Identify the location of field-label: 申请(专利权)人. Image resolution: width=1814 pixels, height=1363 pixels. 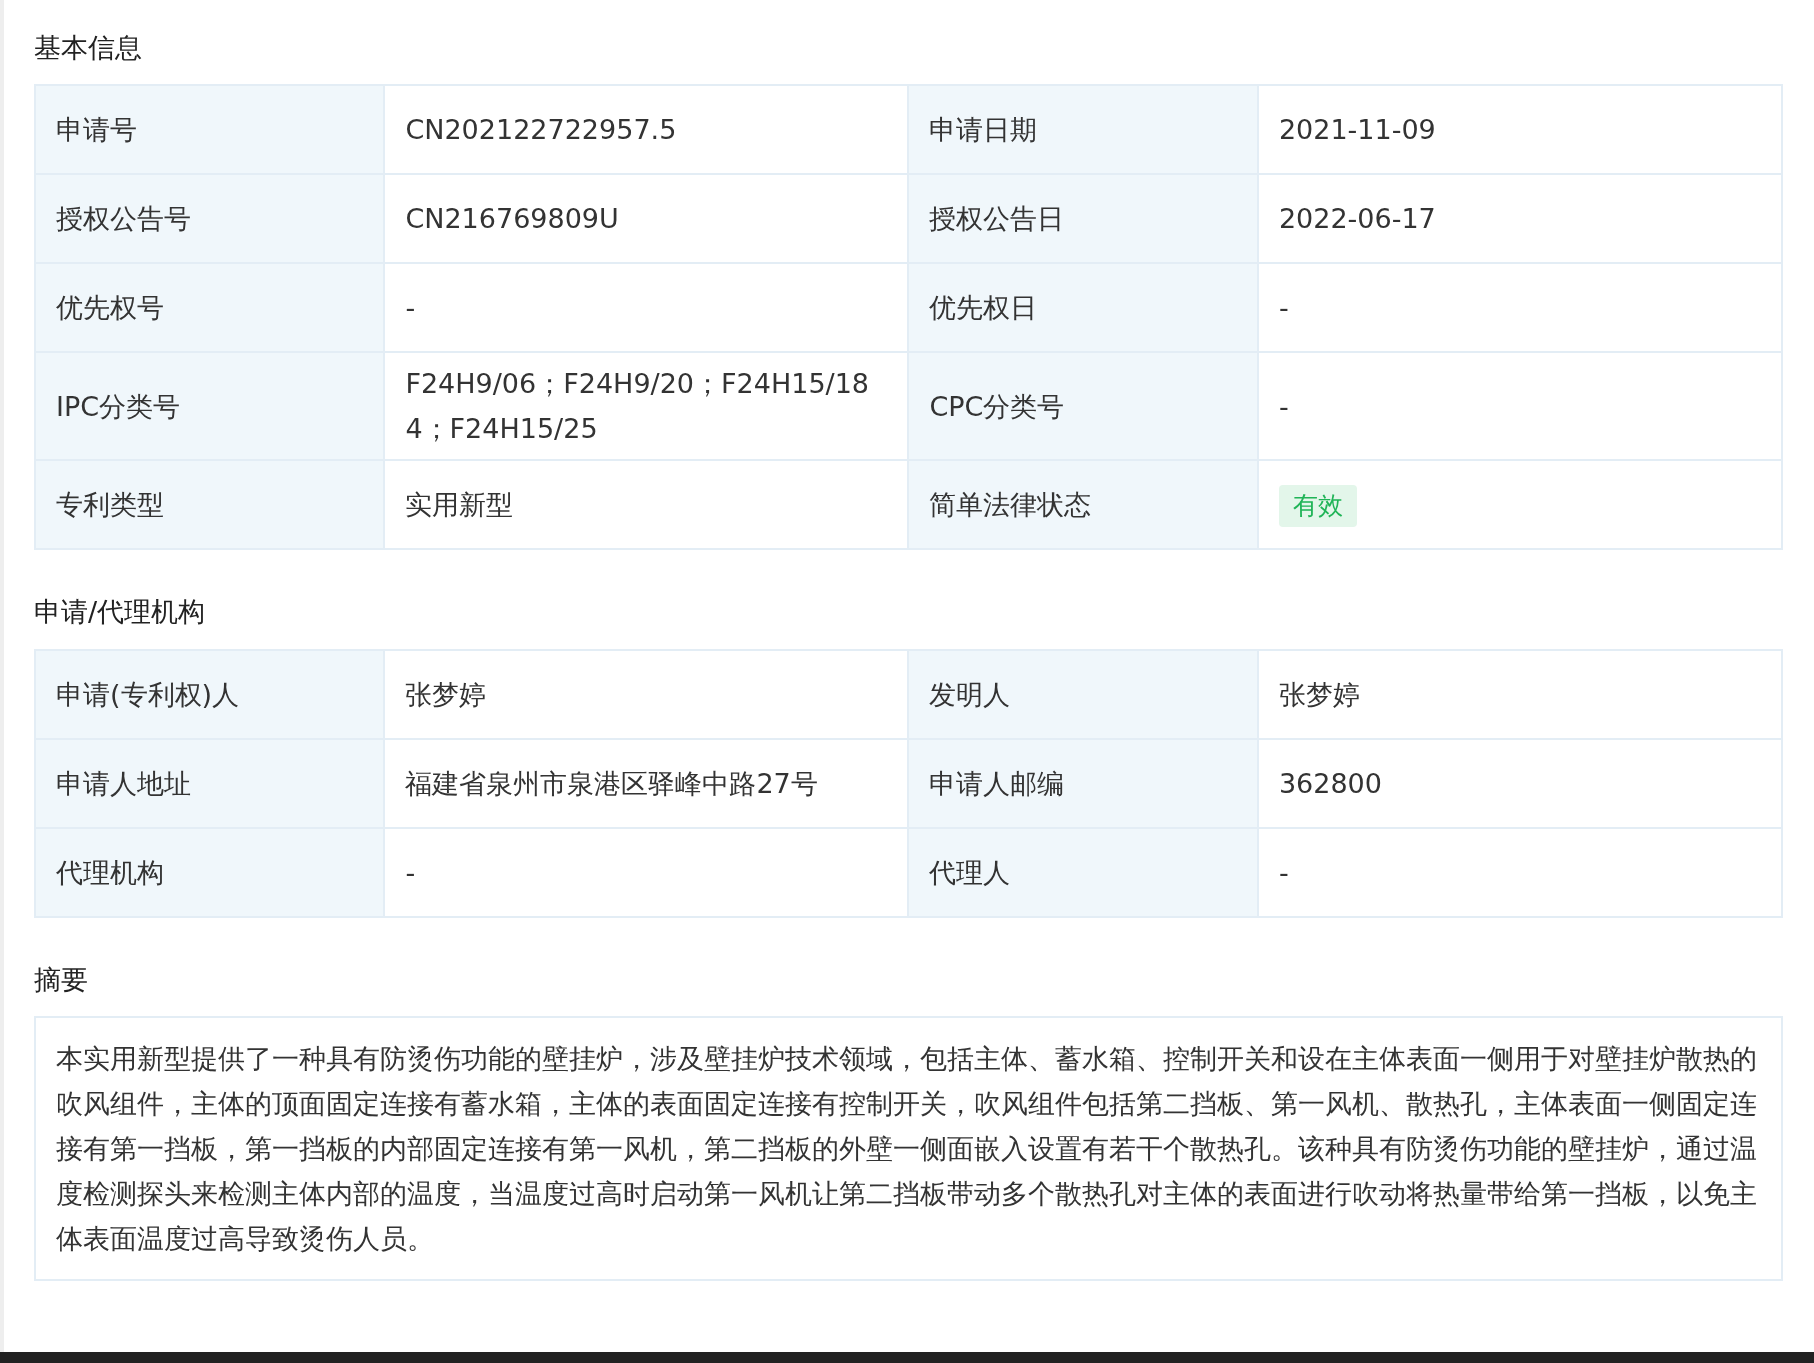
(210, 694).